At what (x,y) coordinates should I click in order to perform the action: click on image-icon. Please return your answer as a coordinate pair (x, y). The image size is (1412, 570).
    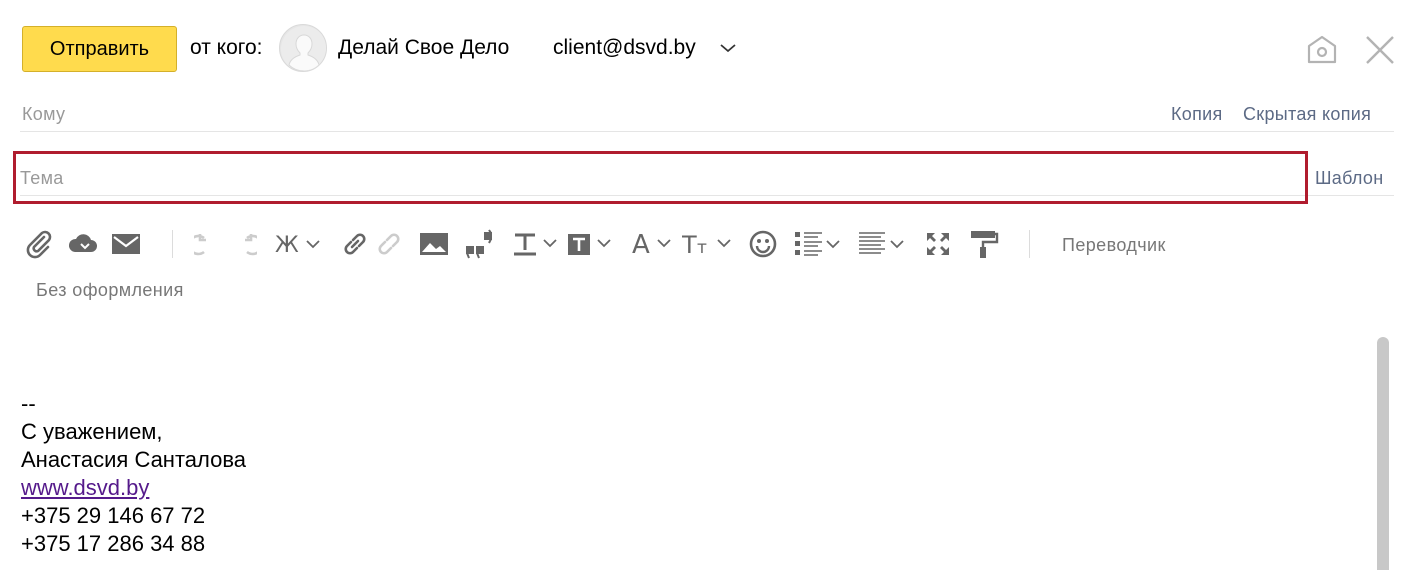
    Looking at the image, I should click on (434, 244).